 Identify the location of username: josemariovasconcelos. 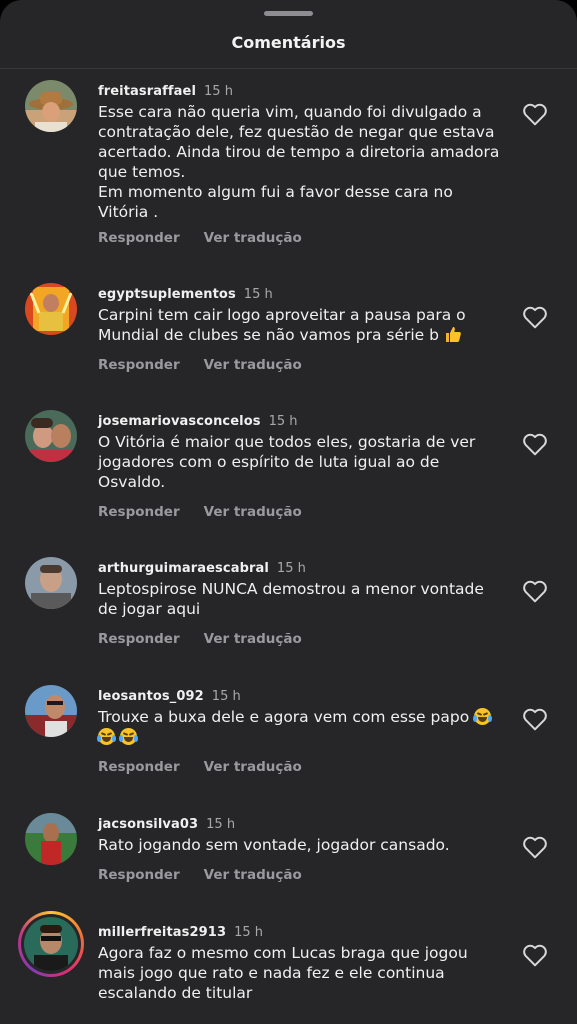
(179, 421).